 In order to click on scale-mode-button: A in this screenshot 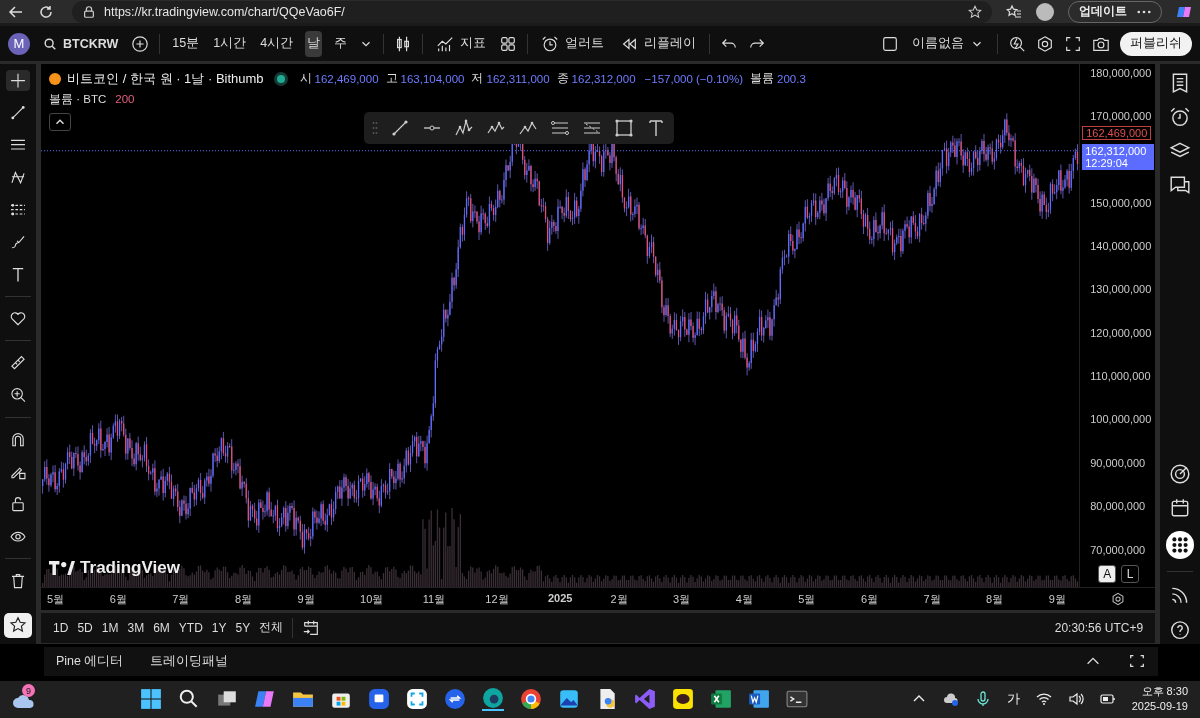, I will do `click(1107, 573)`.